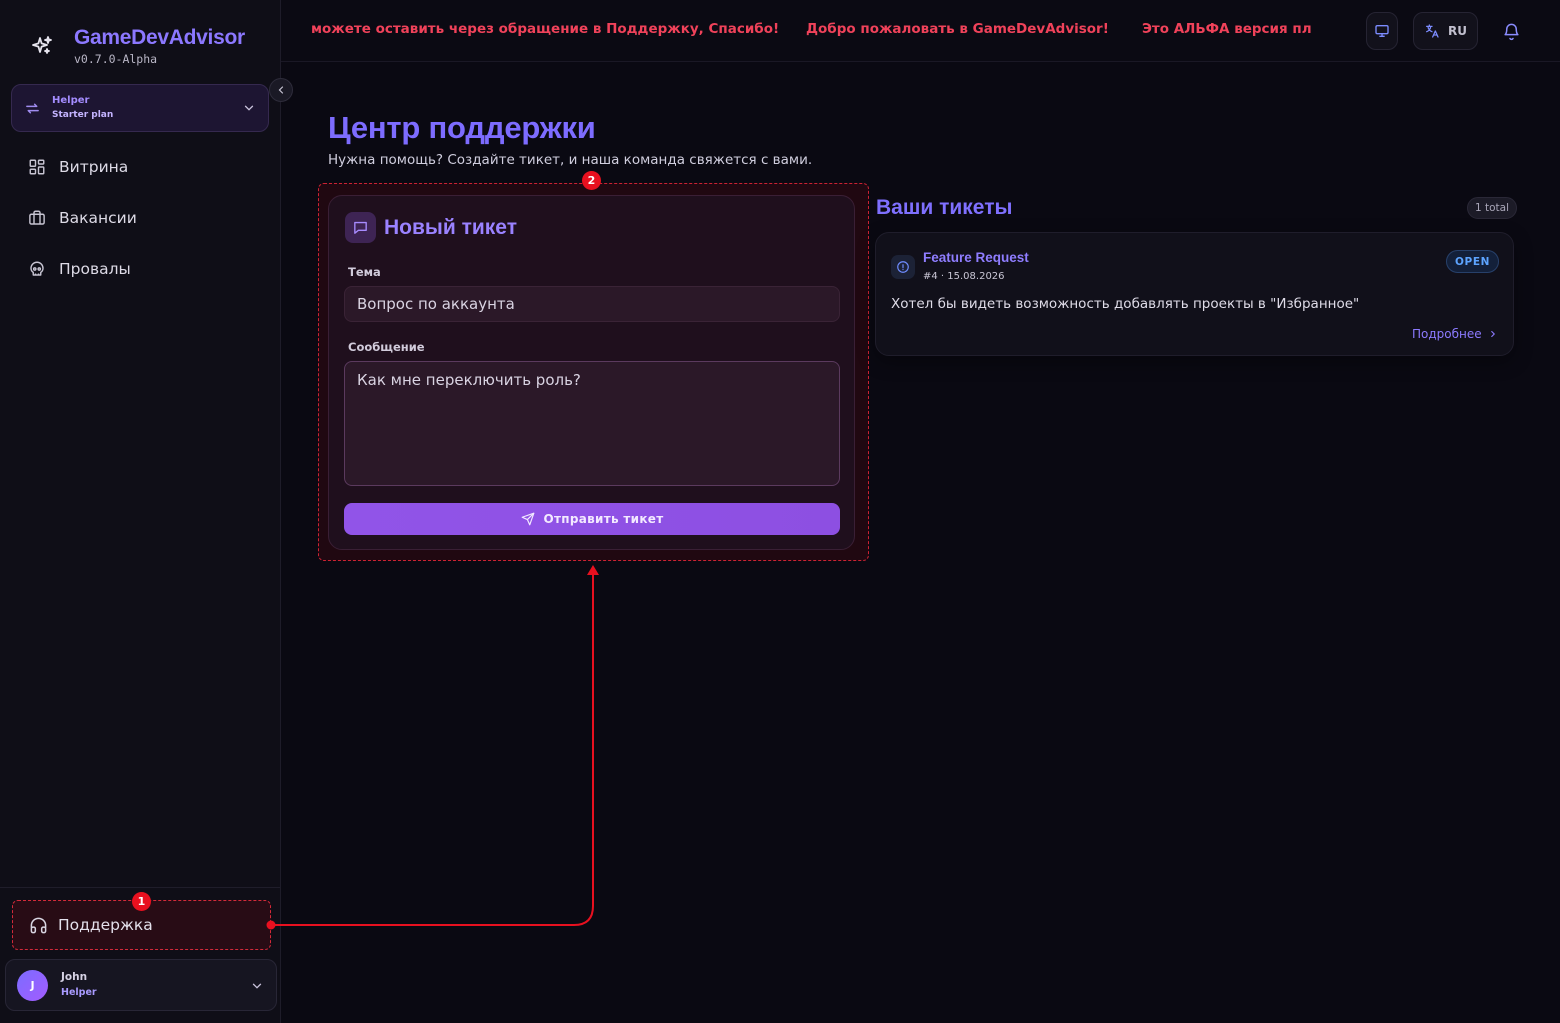  What do you see at coordinates (42, 46) in the screenshot?
I see `sparkles-icon` at bounding box center [42, 46].